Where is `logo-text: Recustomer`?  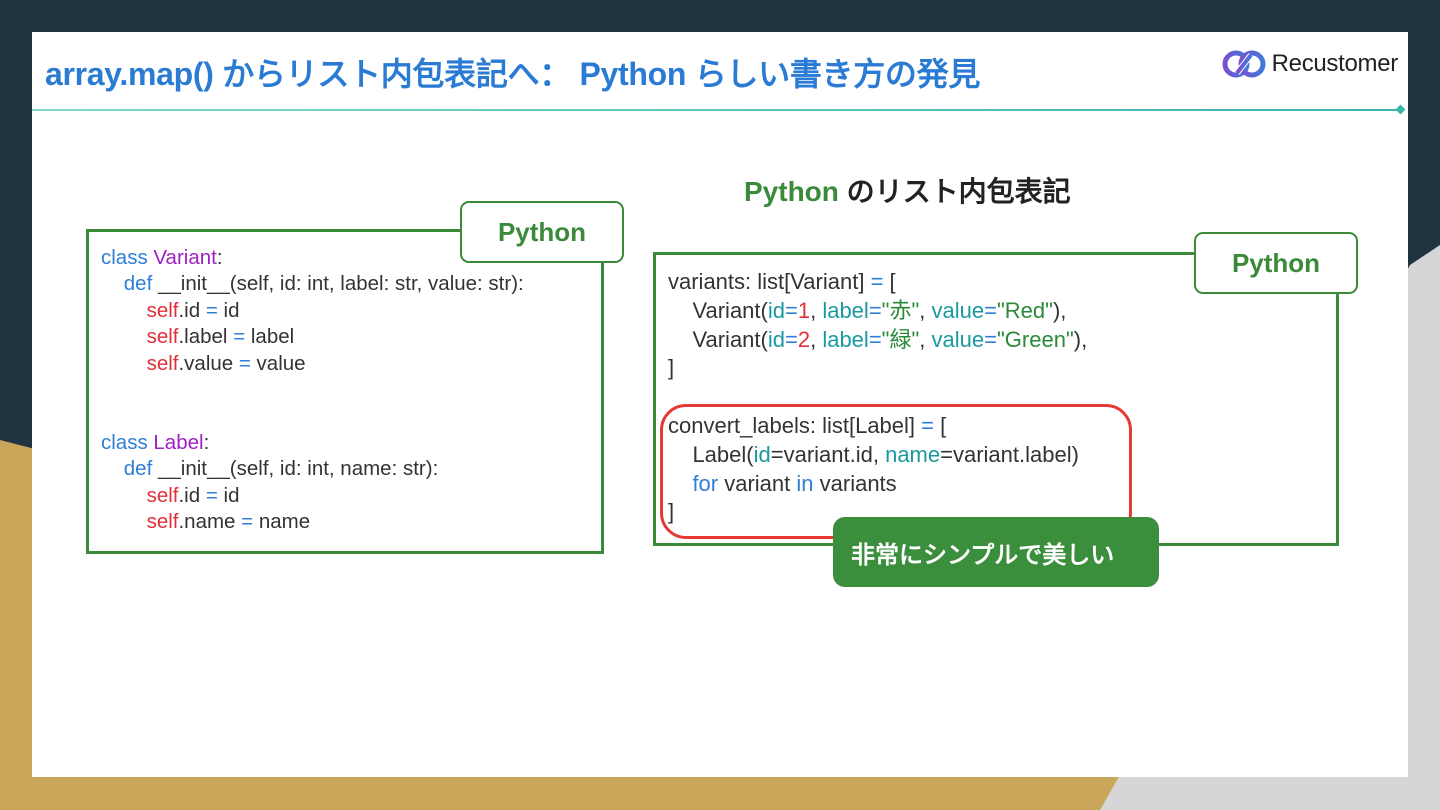 logo-text: Recustomer is located at coordinates (1335, 63).